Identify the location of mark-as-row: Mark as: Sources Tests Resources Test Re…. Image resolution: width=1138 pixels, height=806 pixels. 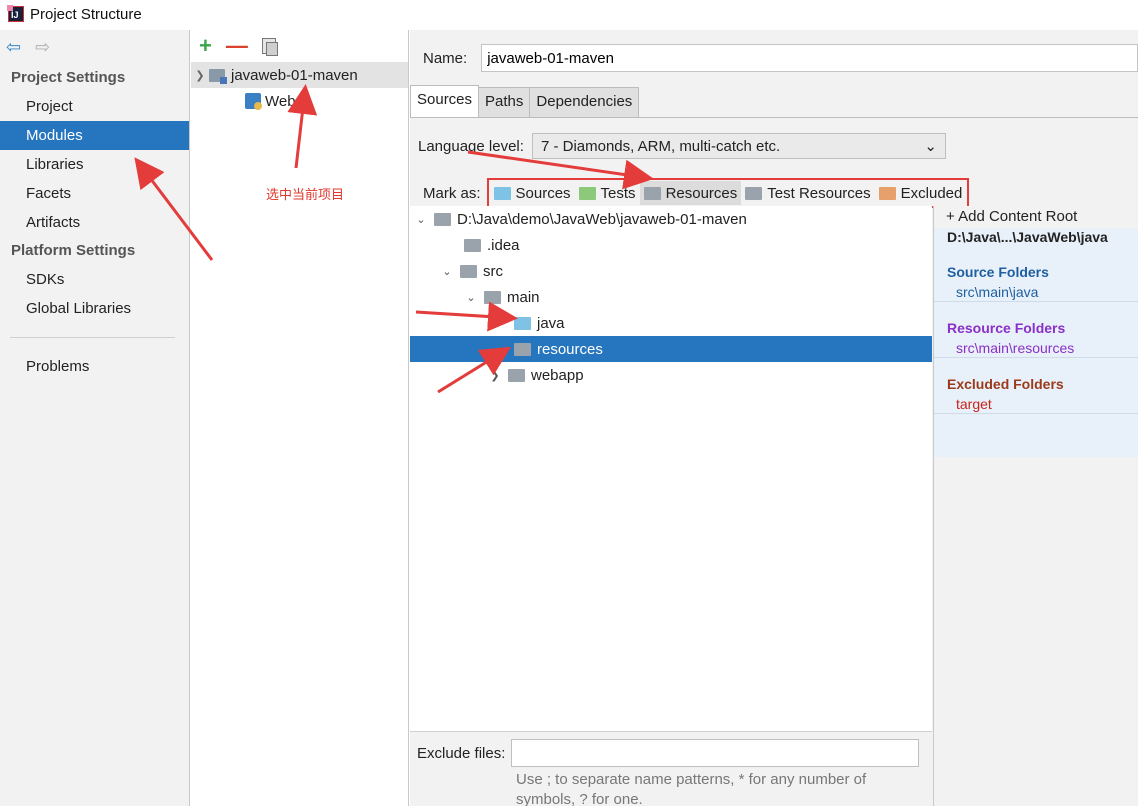
(696, 193).